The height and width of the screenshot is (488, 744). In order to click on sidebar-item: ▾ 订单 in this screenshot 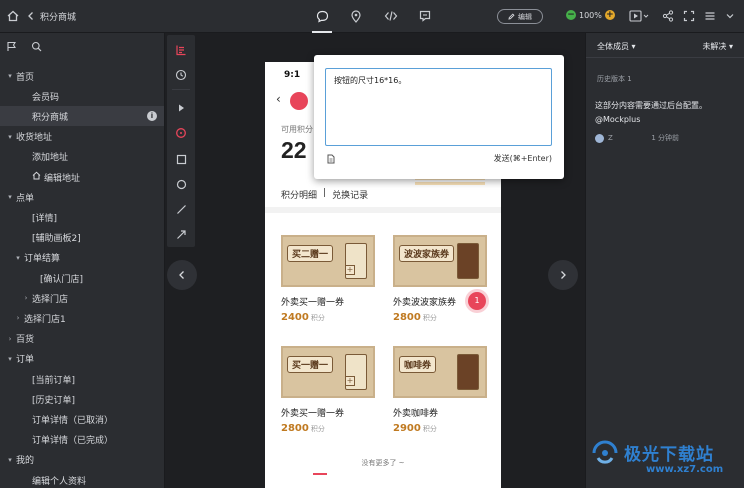, I will do `click(82, 359)`.